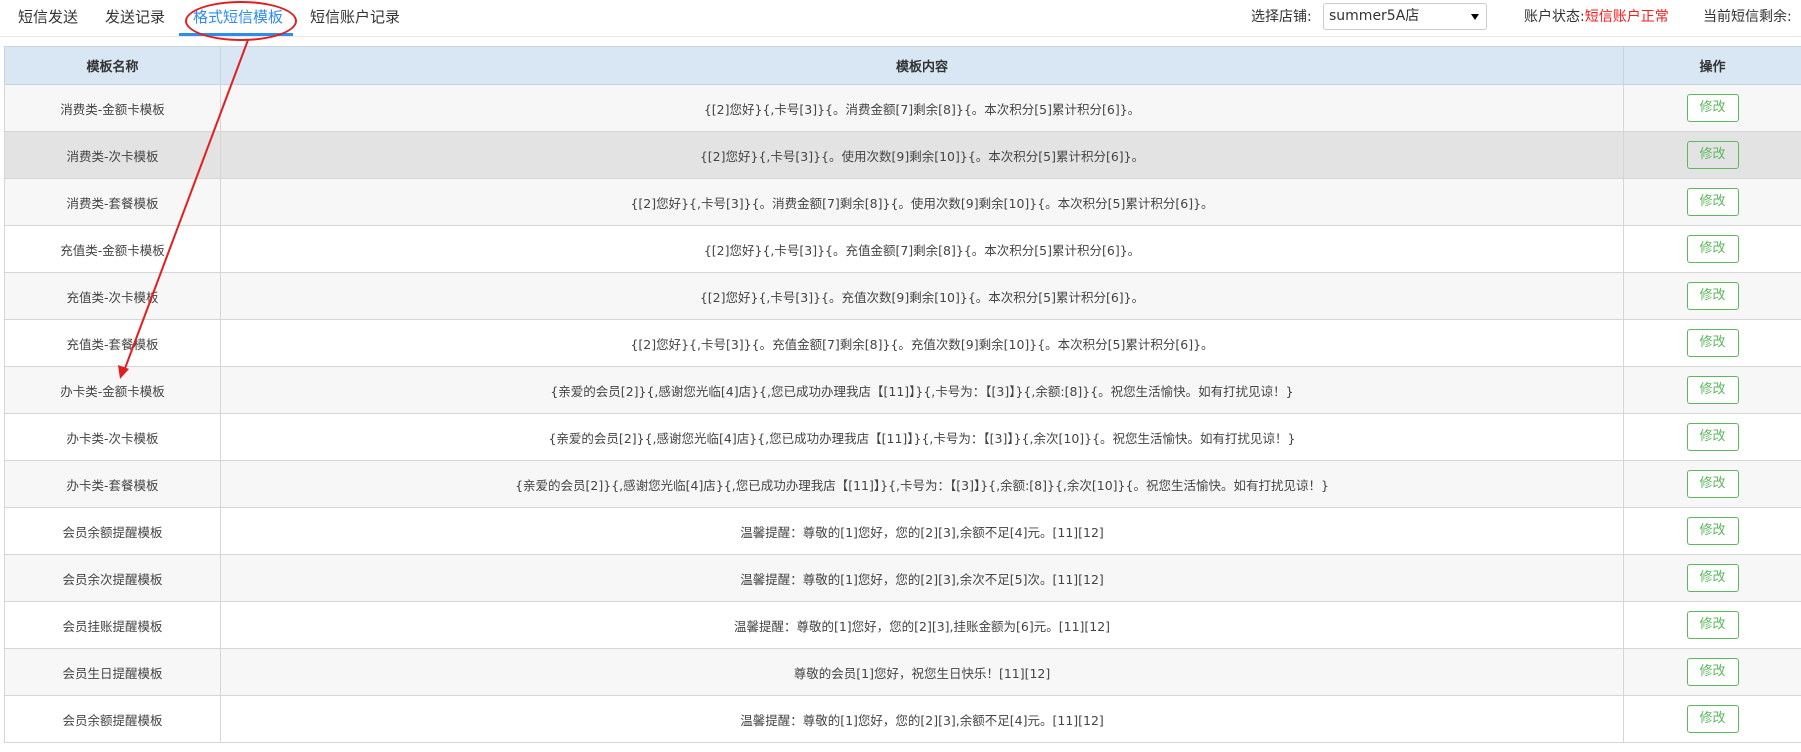 This screenshot has width=1801, height=752. What do you see at coordinates (922, 672) in the screenshot?
I see `template-content-cell: 尊敬的会员[1]您好，祝您生日快乐！[11][12]` at bounding box center [922, 672].